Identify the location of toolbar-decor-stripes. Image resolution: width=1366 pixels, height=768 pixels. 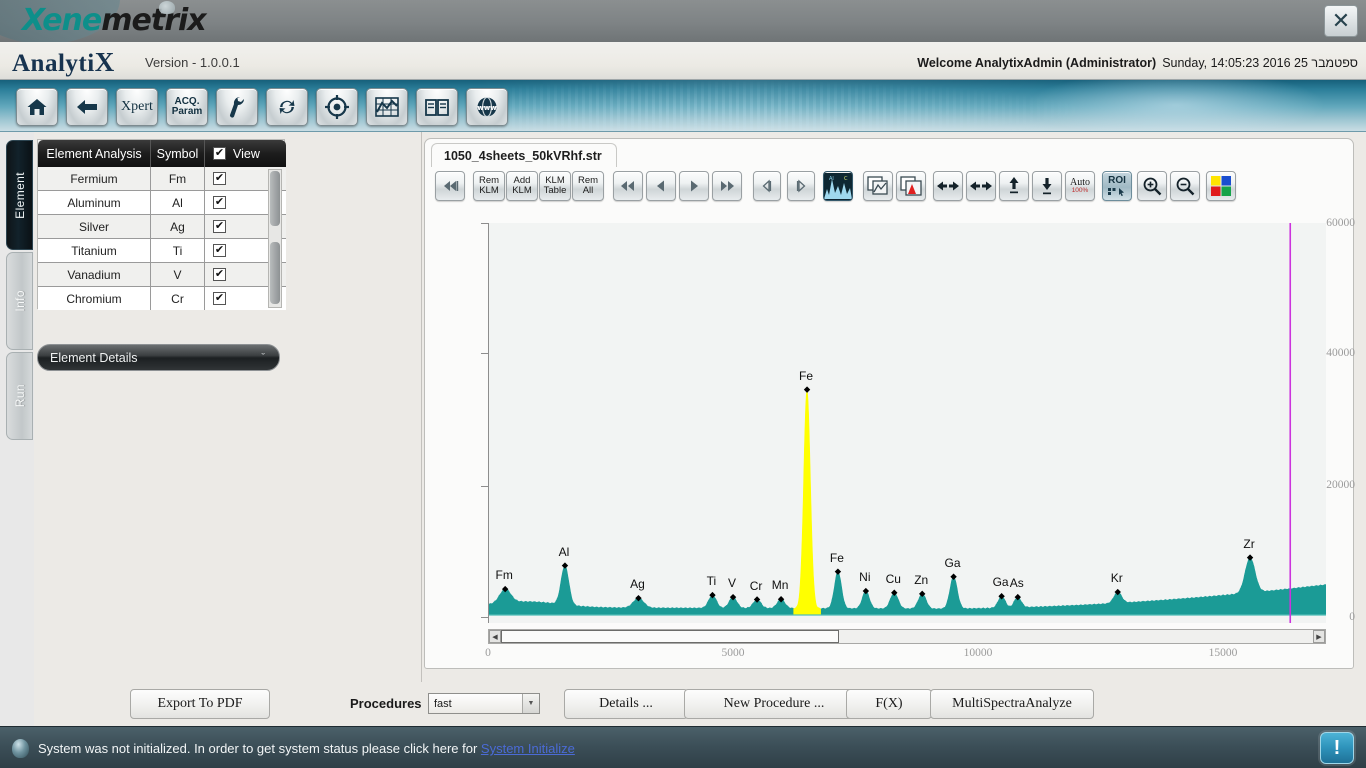
(780, 105).